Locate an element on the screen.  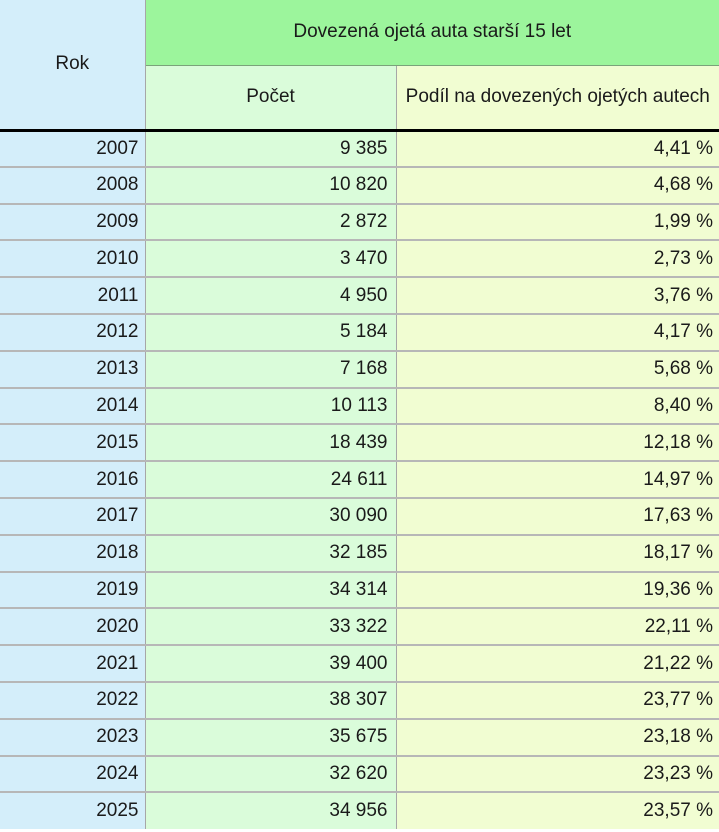
table-row: 2012 5 184 4,17 % is located at coordinates (359, 332).